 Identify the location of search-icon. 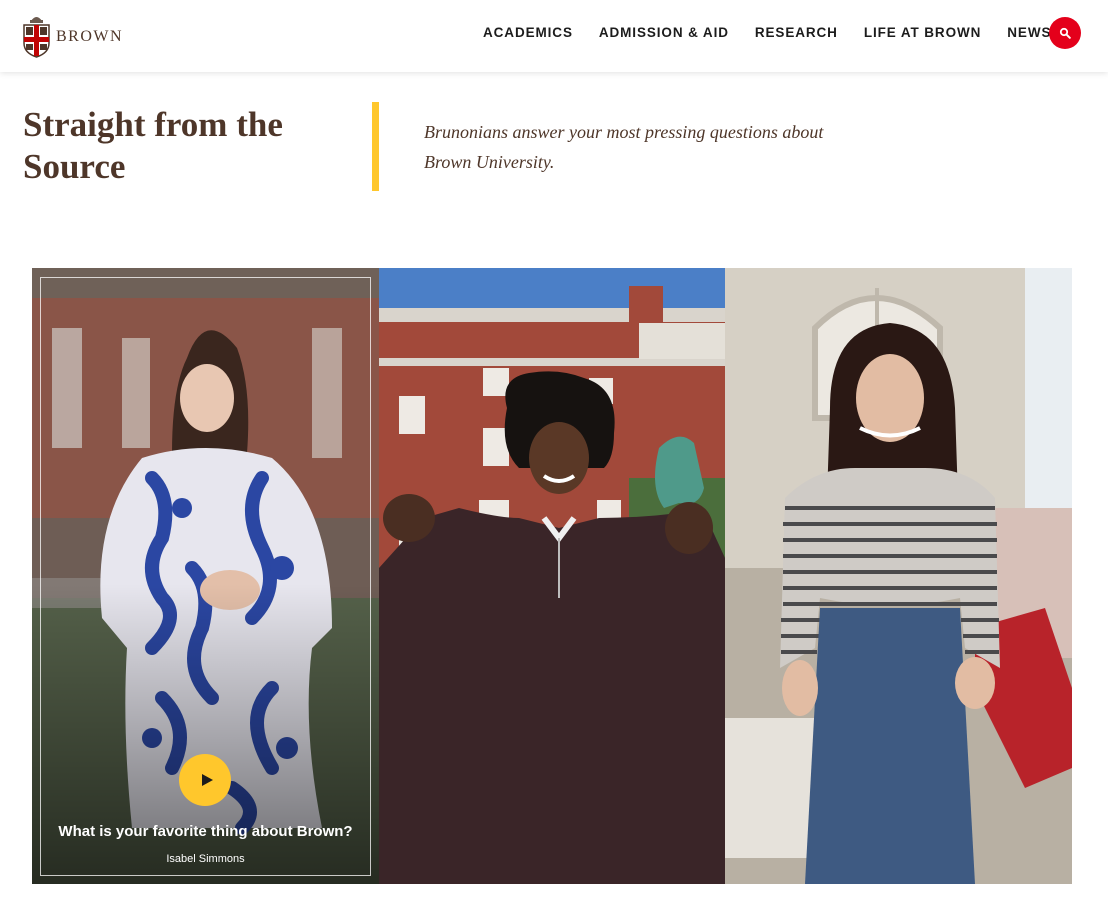
(1065, 33).